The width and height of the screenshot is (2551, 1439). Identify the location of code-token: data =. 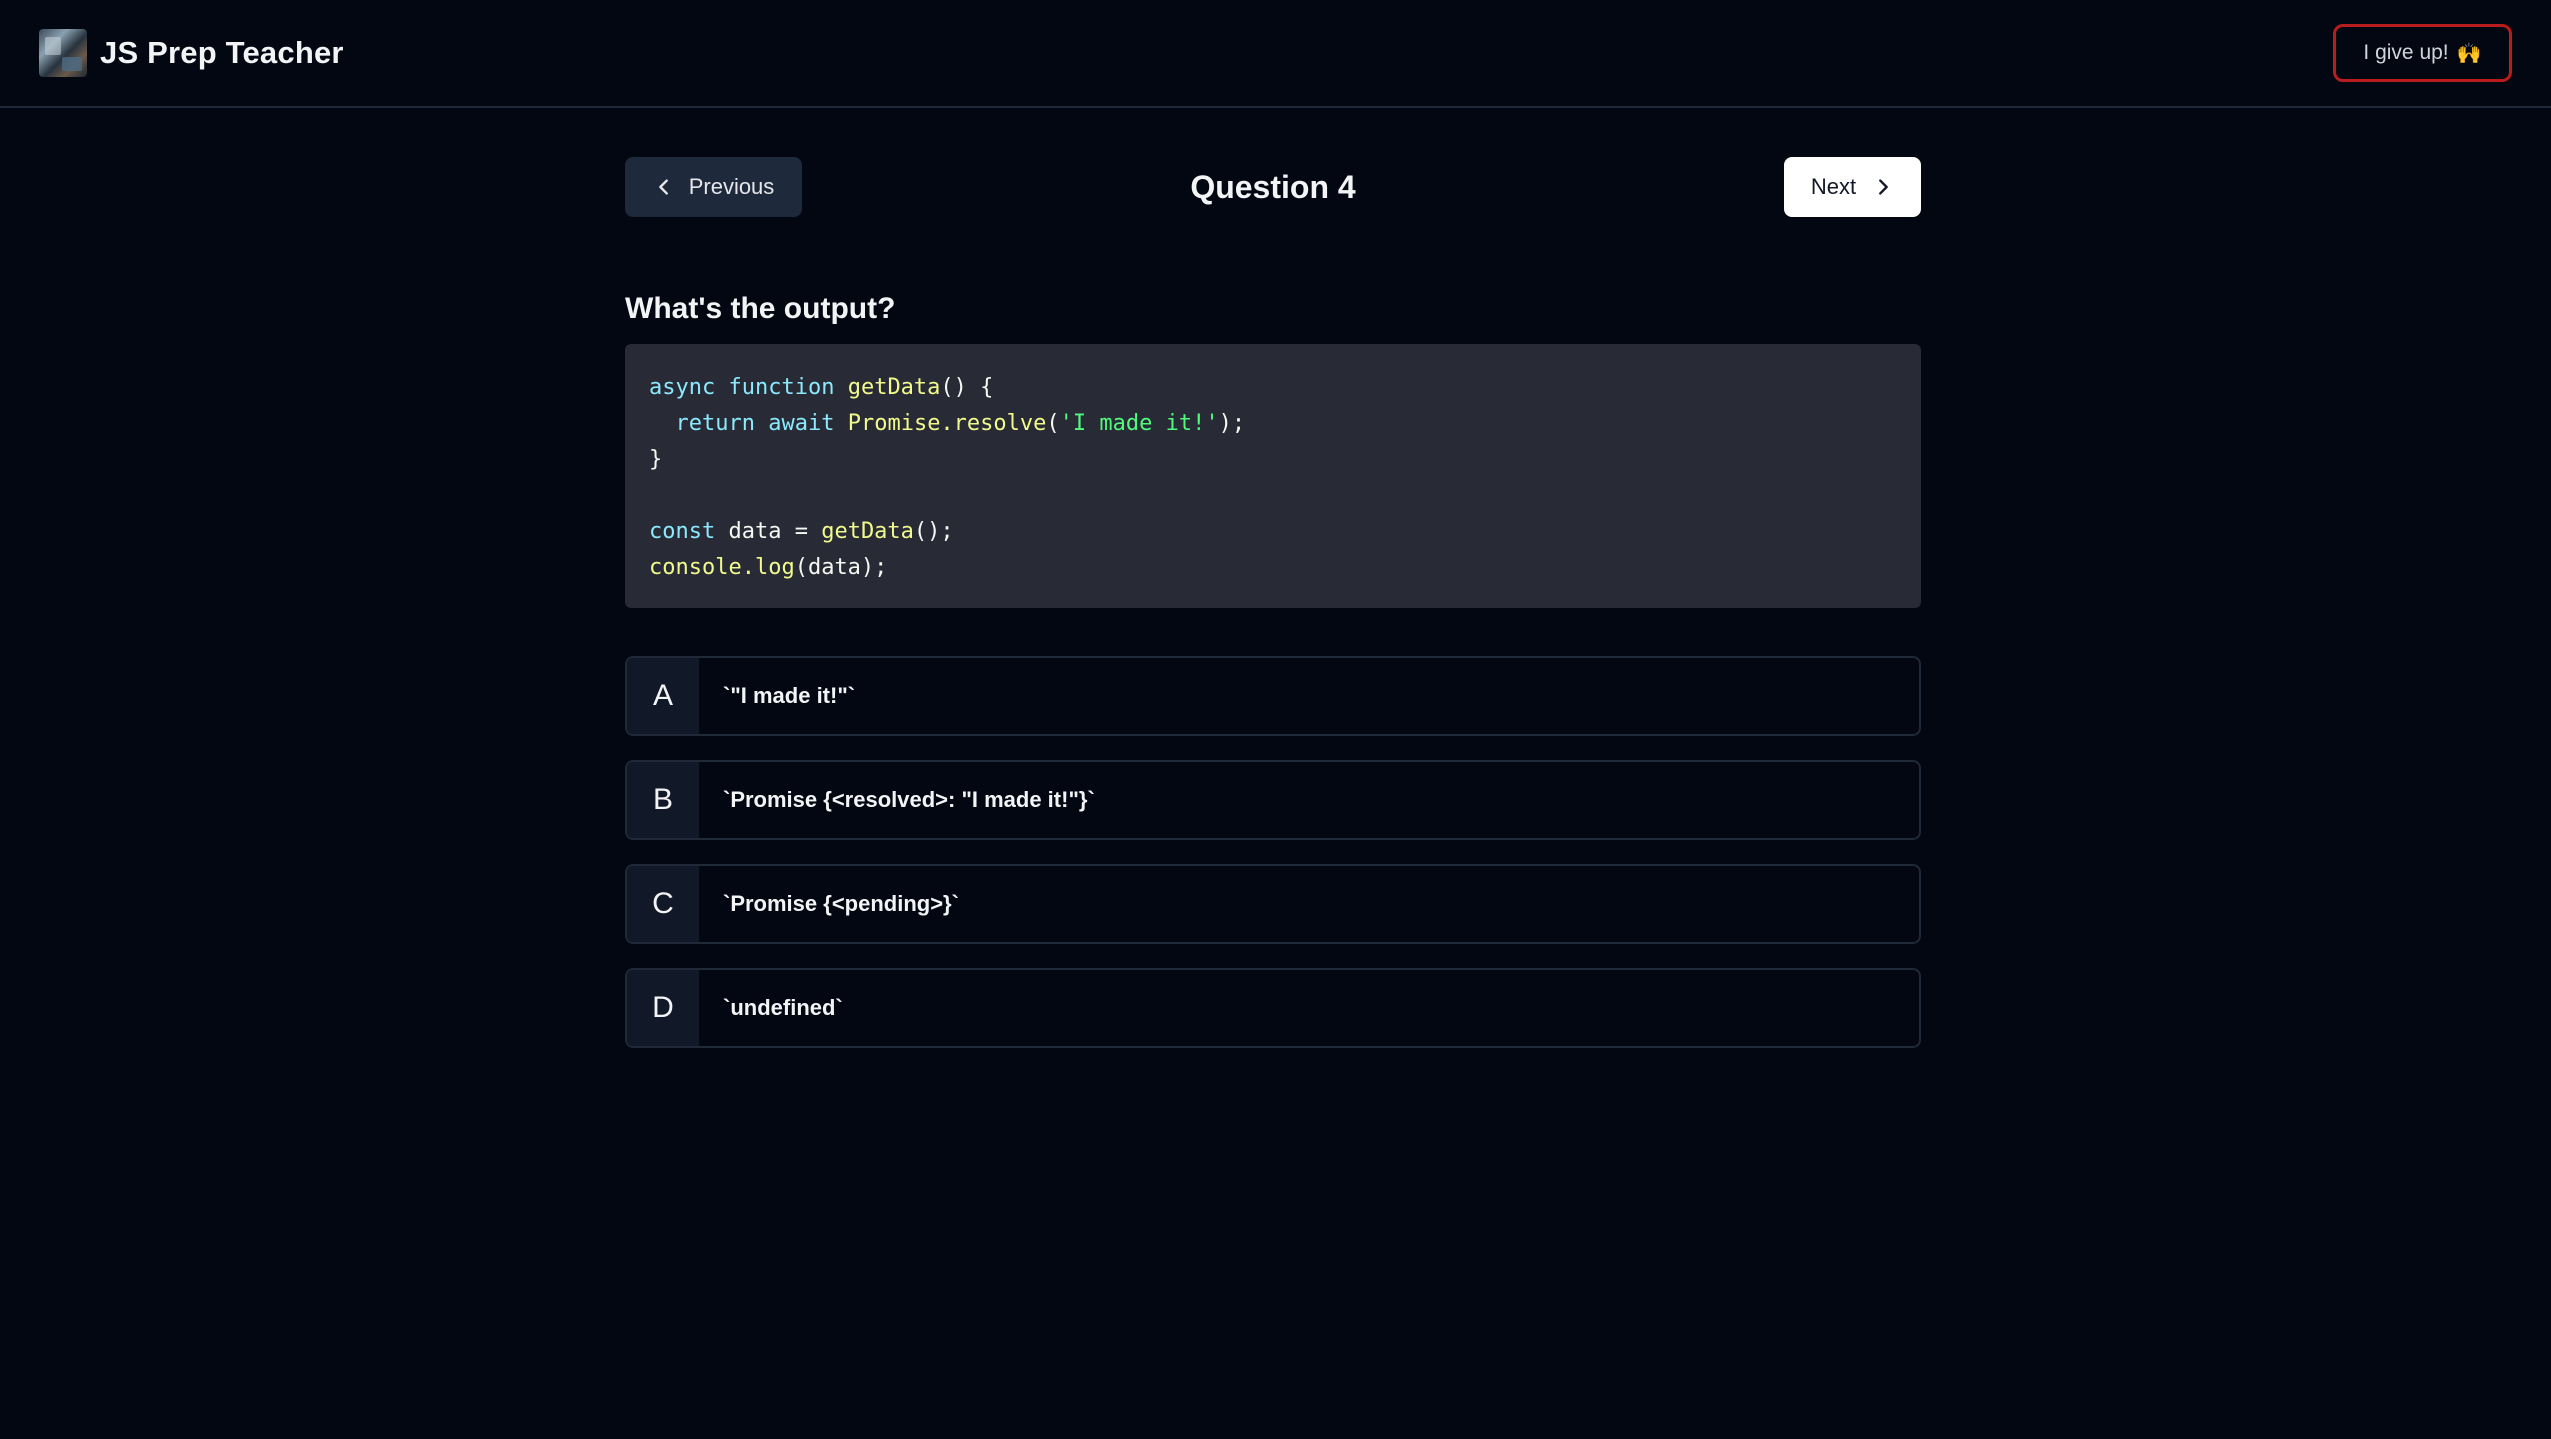
(768, 531).